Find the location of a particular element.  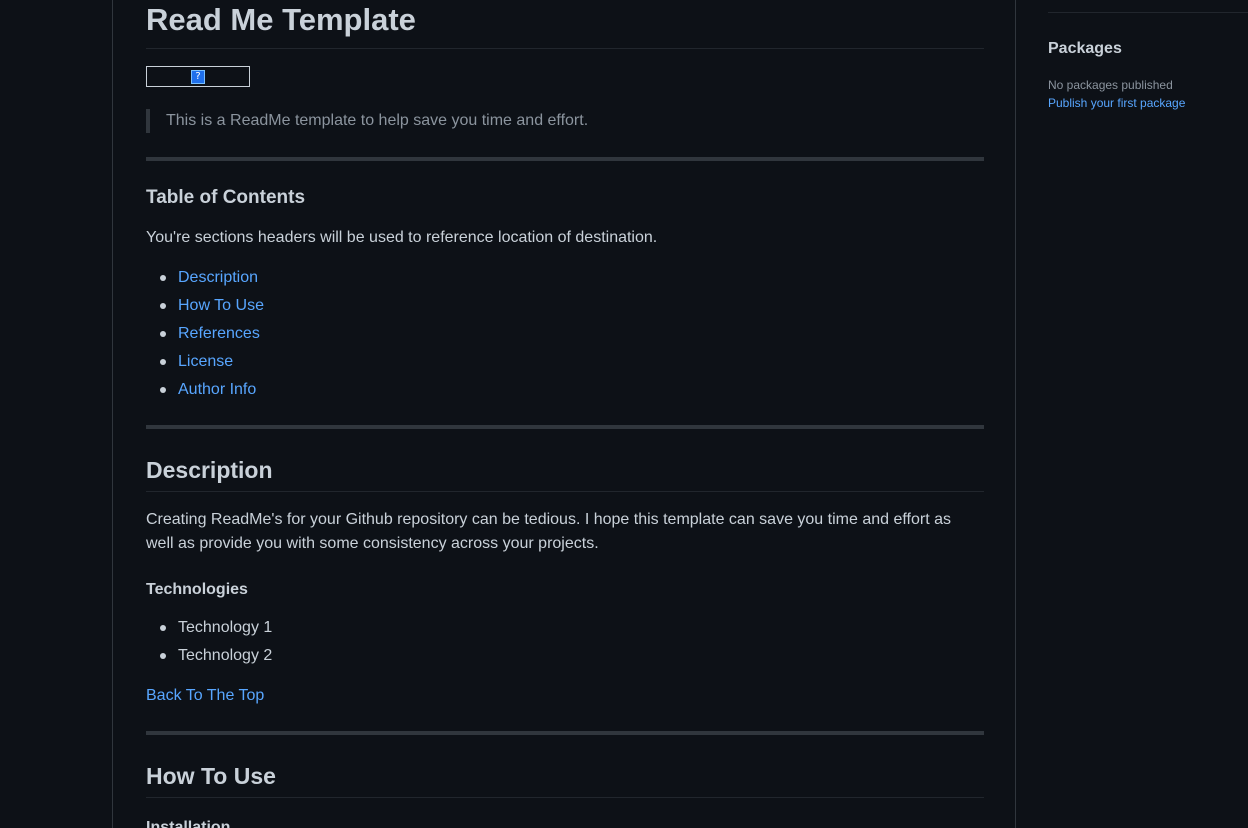

toc-item-how-to-use: How To Use is located at coordinates (205, 306).